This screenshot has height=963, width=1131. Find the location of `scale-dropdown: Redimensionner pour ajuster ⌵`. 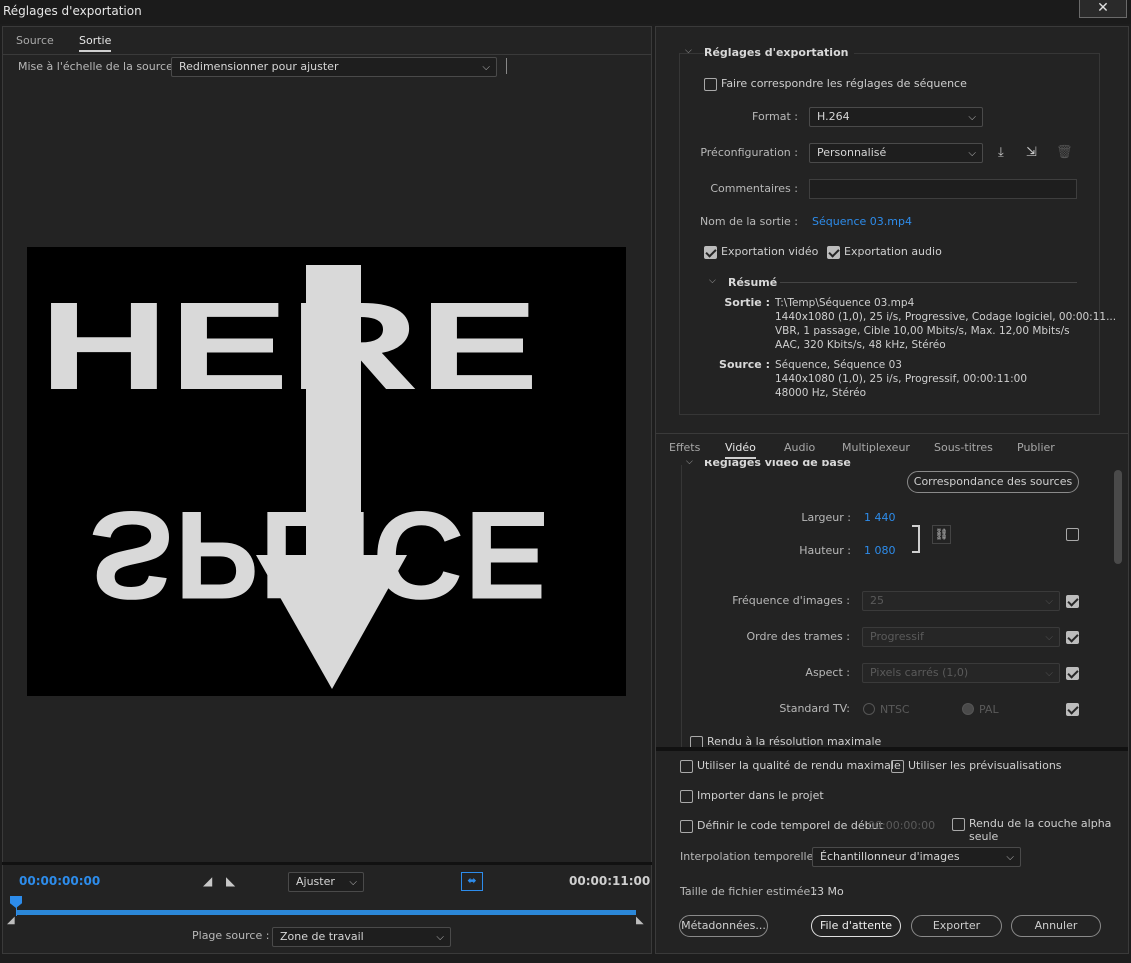

scale-dropdown: Redimensionner pour ajuster ⌵ is located at coordinates (334, 67).